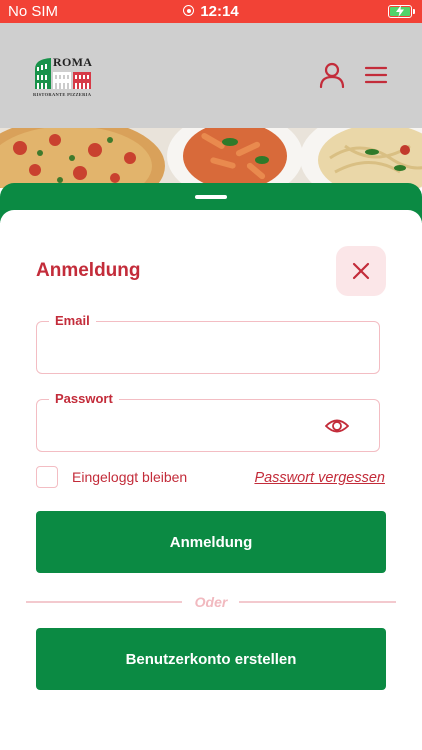  What do you see at coordinates (211, 197) in the screenshot?
I see `drag-handle` at bounding box center [211, 197].